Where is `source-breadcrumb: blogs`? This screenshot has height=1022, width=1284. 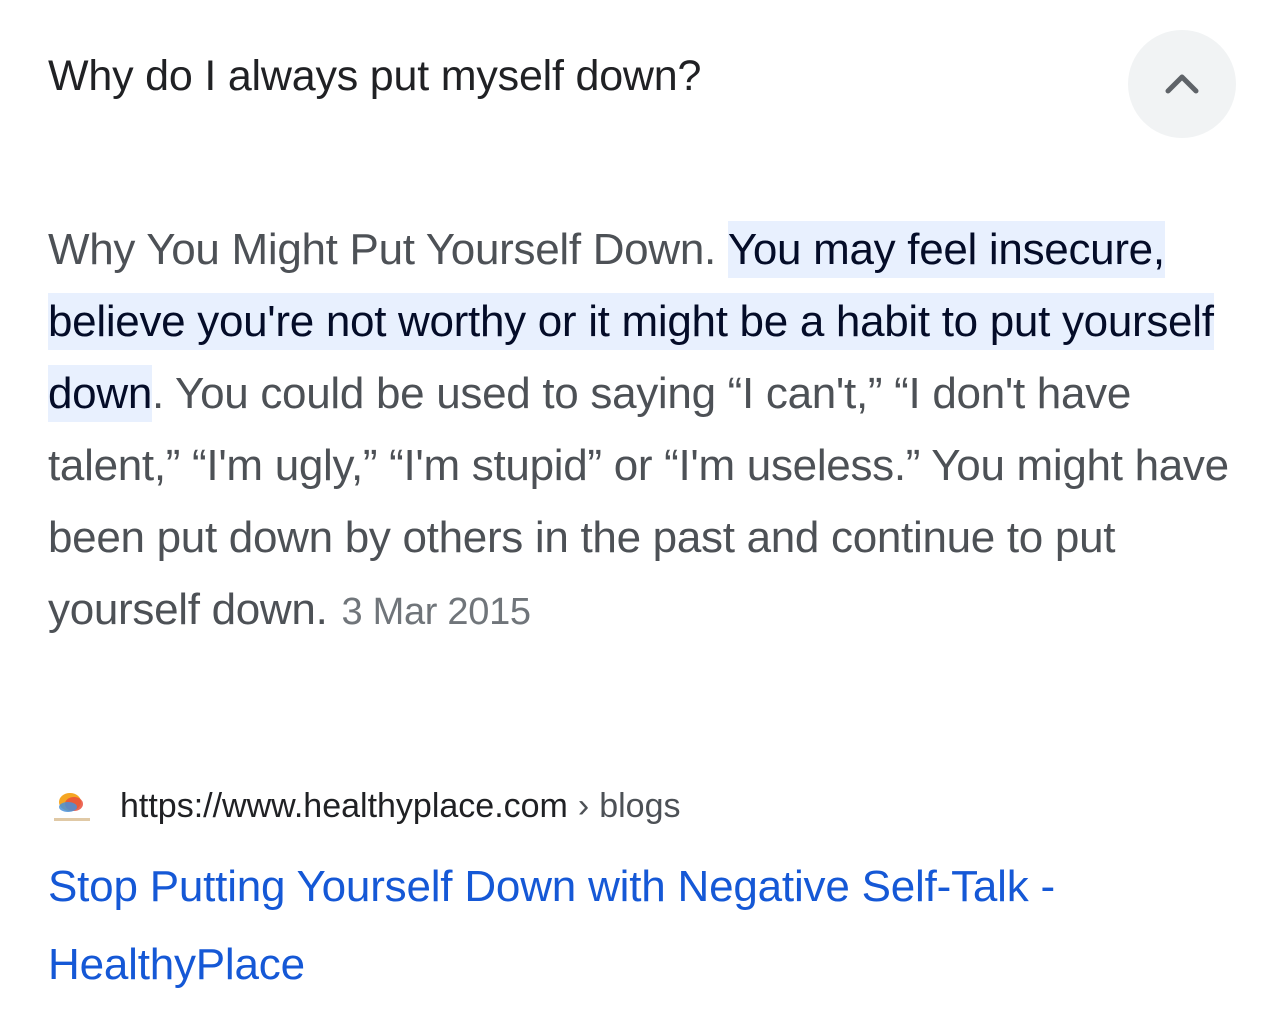 source-breadcrumb: blogs is located at coordinates (640, 805).